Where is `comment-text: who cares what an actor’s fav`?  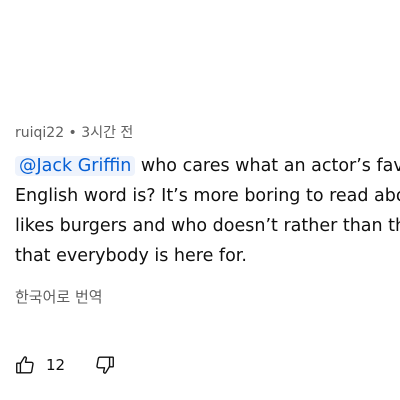 comment-text: who cares what an actor’s fav is located at coordinates (267, 166).